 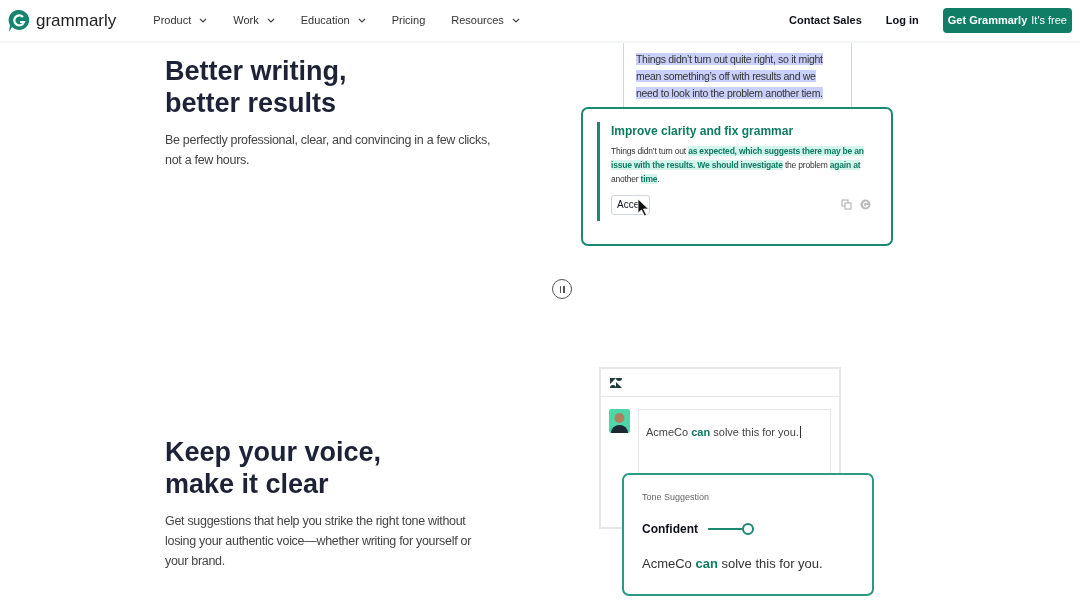 What do you see at coordinates (730, 76) in the screenshot?
I see `selected-text: Things didn’t turn out quite right, so it might mean something’s off with results and we need to look into the problem another tiem.` at bounding box center [730, 76].